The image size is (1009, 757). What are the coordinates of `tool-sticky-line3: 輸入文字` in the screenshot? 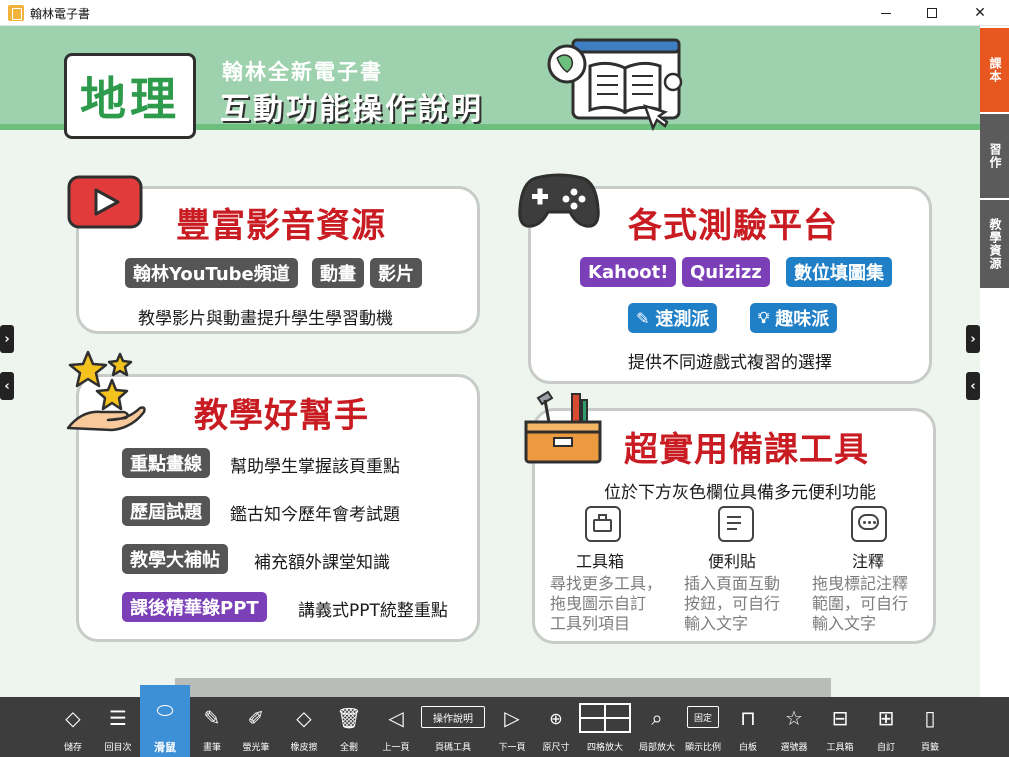 It's located at (716, 623).